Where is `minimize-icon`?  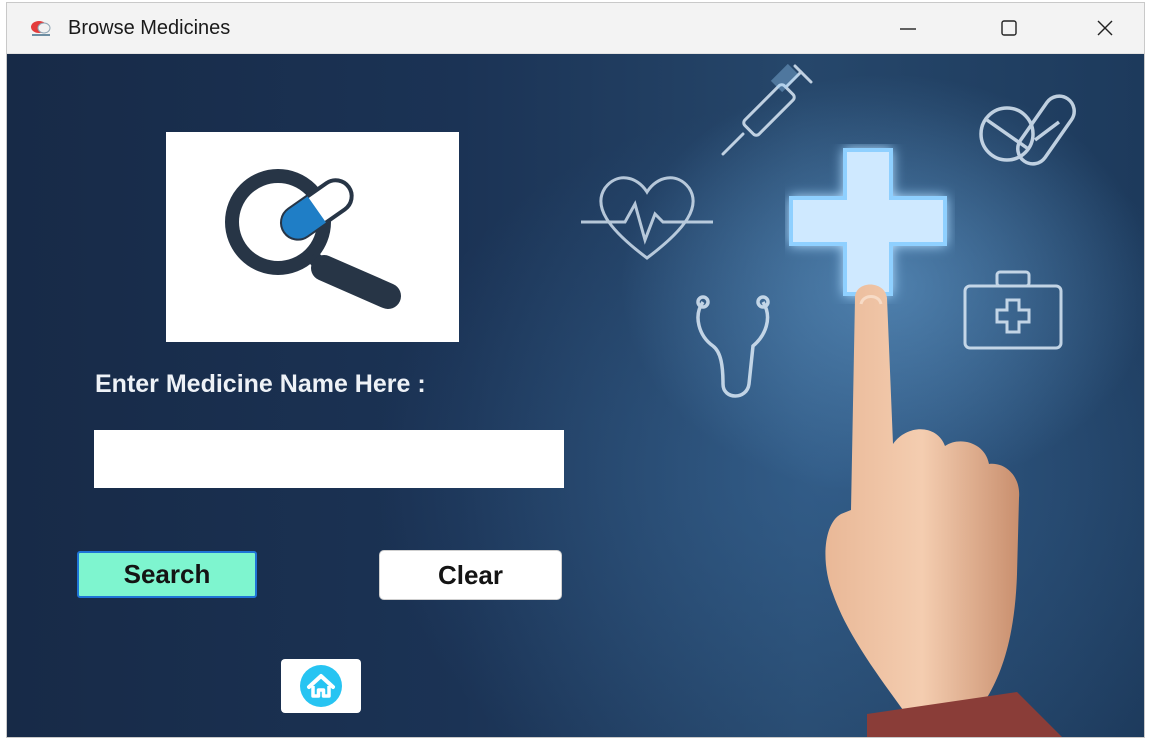
minimize-icon is located at coordinates (908, 29).